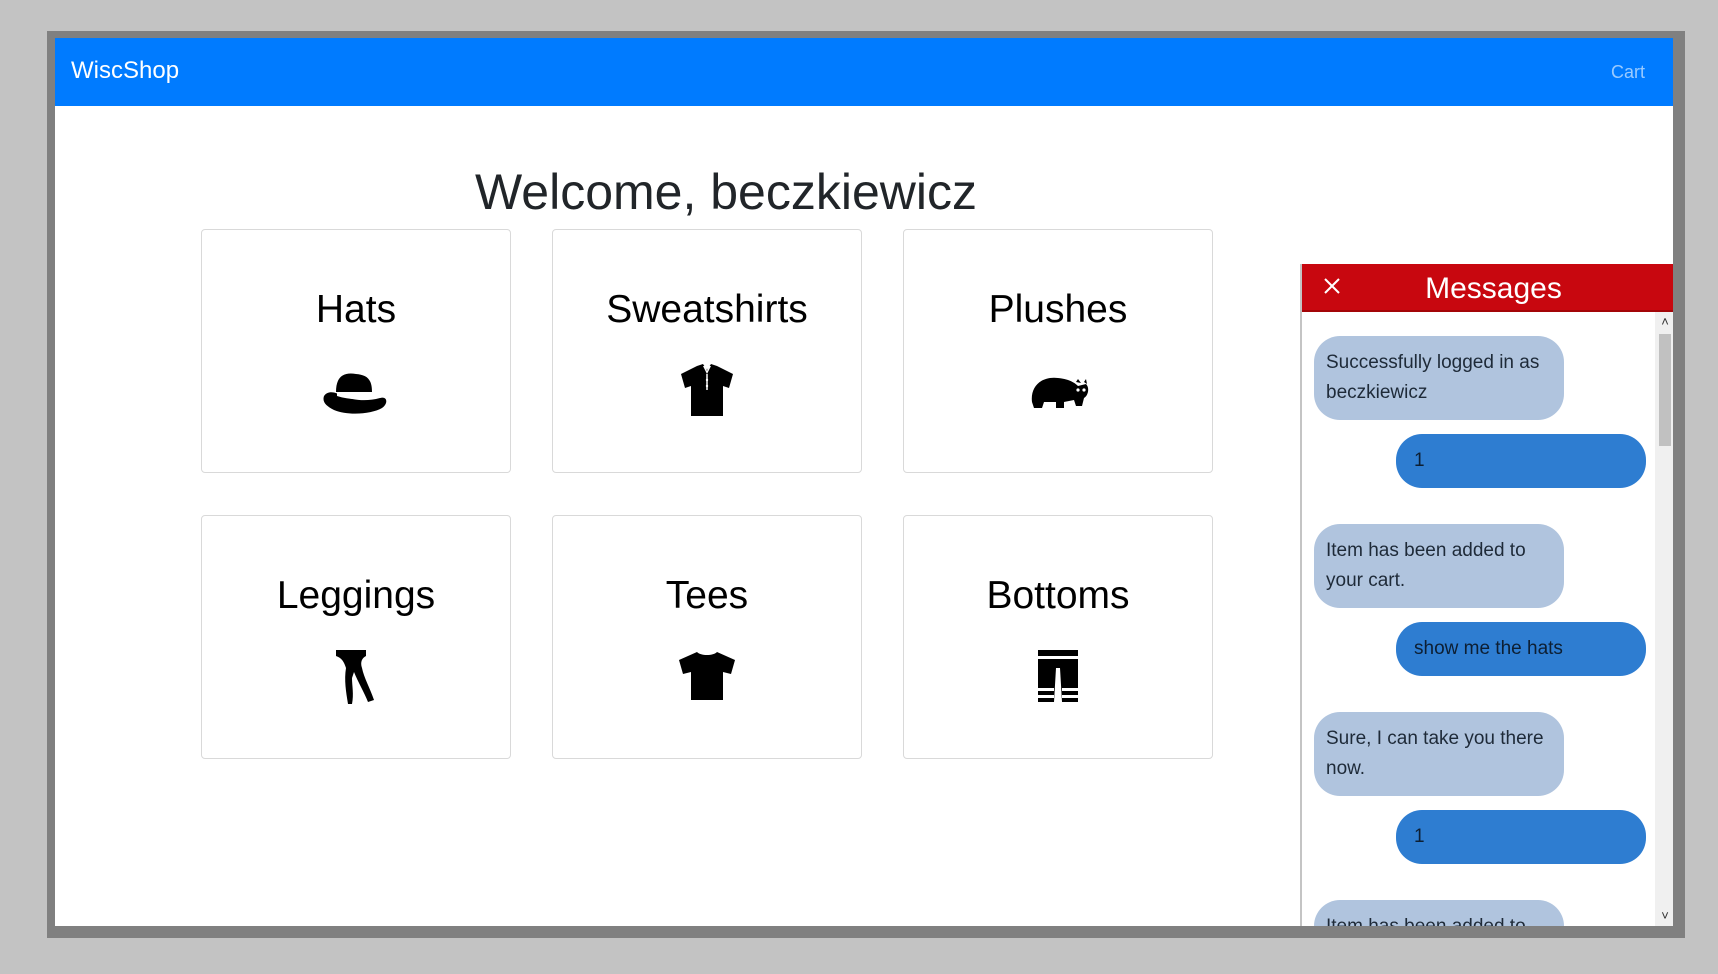 This screenshot has height=974, width=1718. What do you see at coordinates (356, 309) in the screenshot?
I see `category-title: Hats` at bounding box center [356, 309].